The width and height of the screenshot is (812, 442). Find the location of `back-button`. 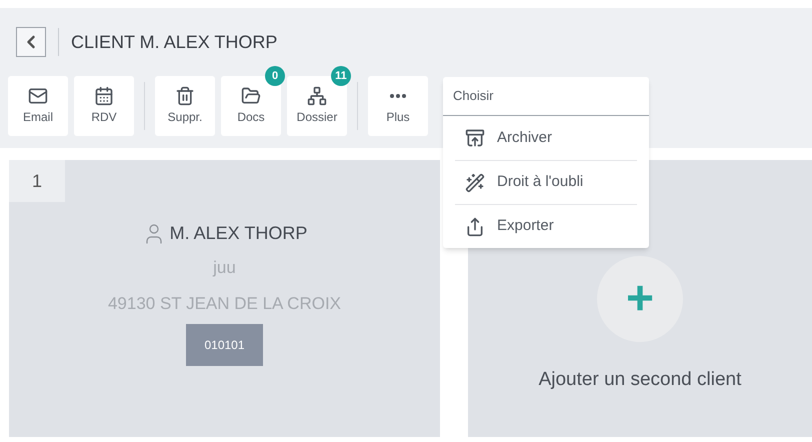

back-button is located at coordinates (31, 42).